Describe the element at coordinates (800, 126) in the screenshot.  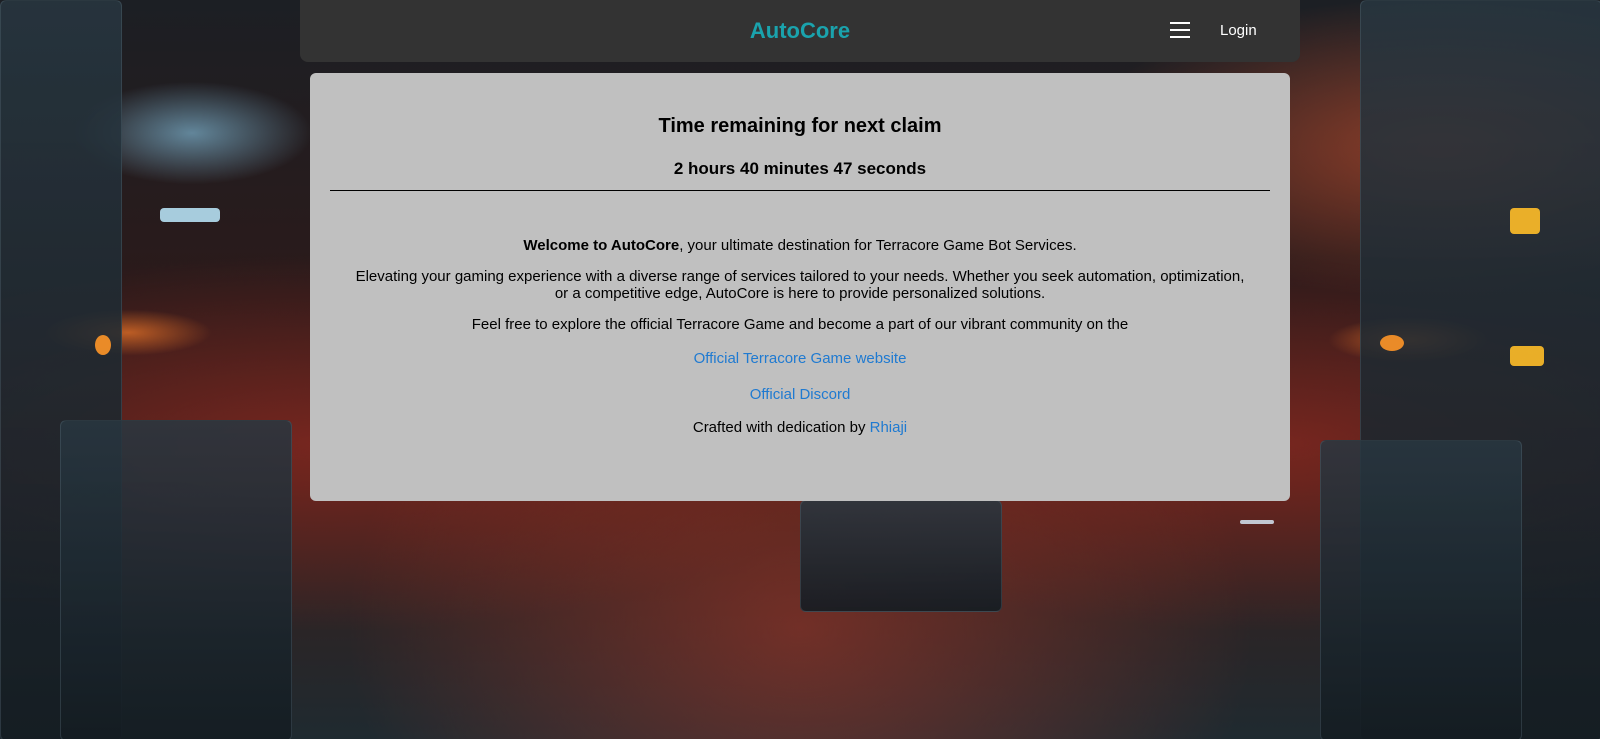
I see `timer-title: Time remaining for next claim` at that location.